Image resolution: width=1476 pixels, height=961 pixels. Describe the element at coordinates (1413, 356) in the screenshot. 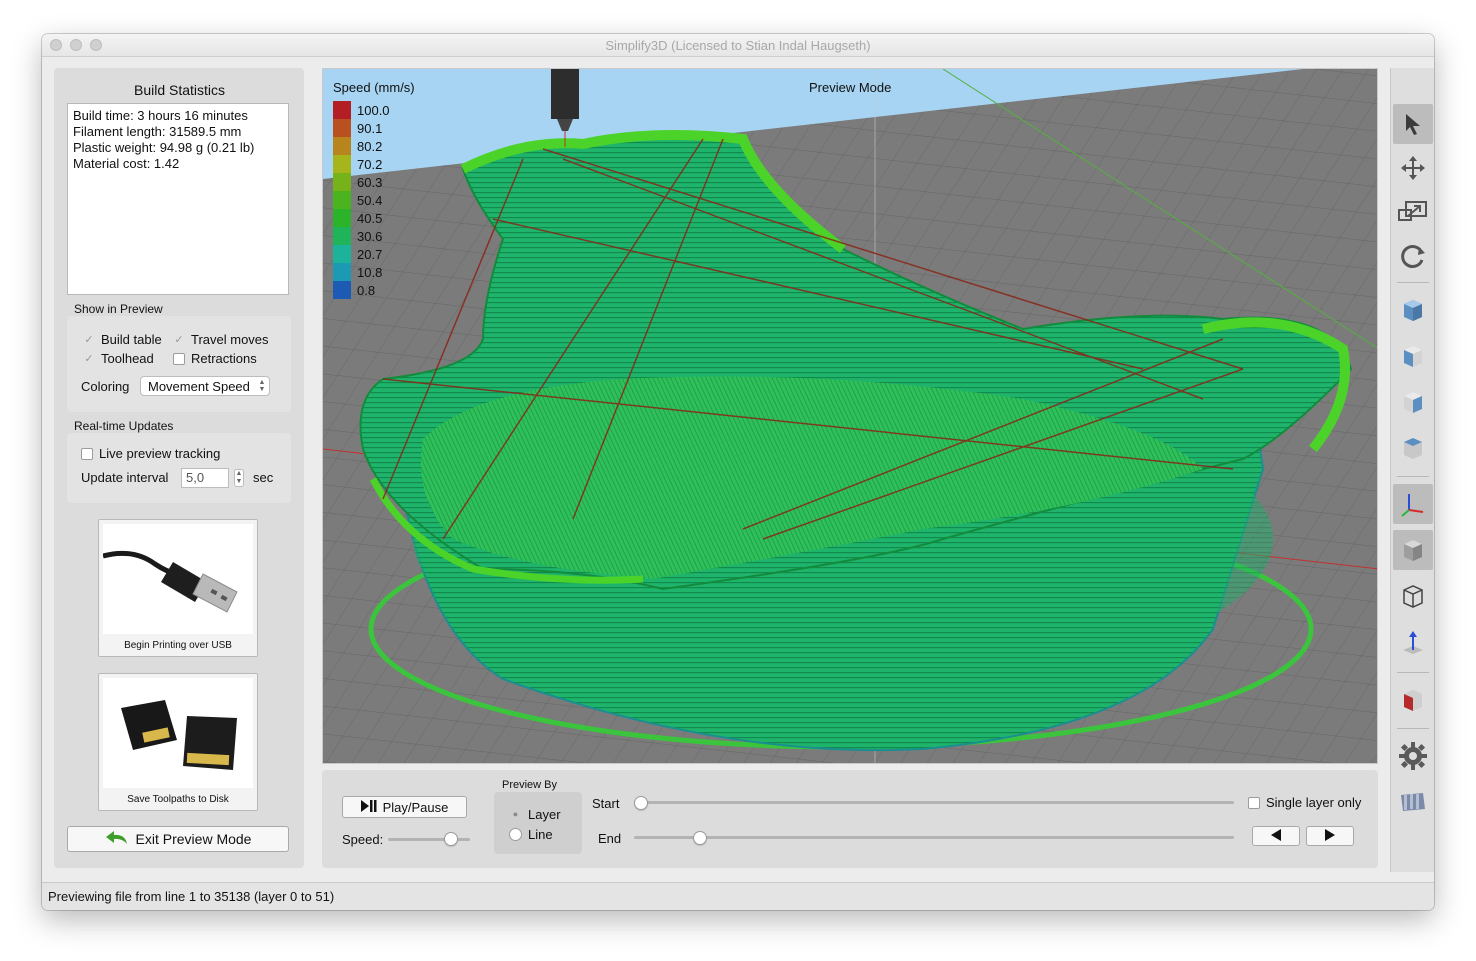

I see `view-front-icon` at that location.